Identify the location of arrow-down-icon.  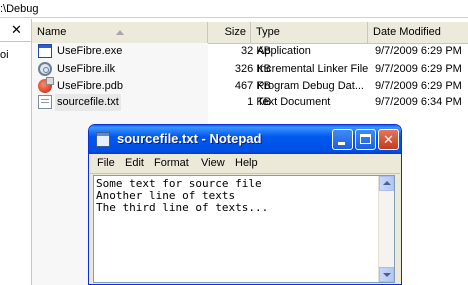
(387, 275).